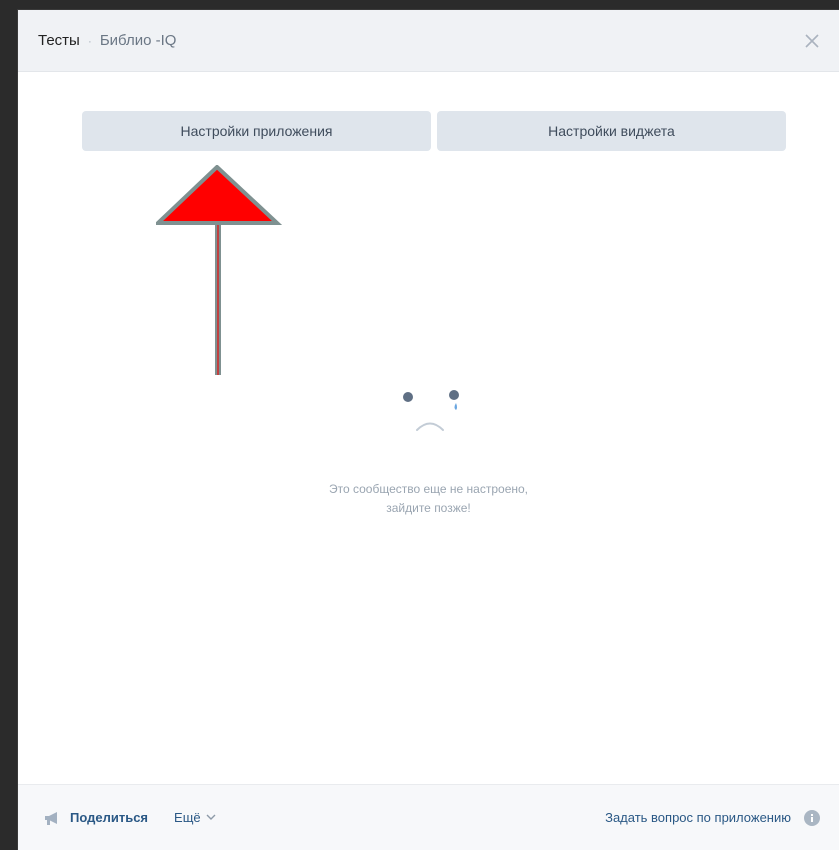 Image resolution: width=839 pixels, height=850 pixels. I want to click on up-arrow-annotation, so click(219, 270).